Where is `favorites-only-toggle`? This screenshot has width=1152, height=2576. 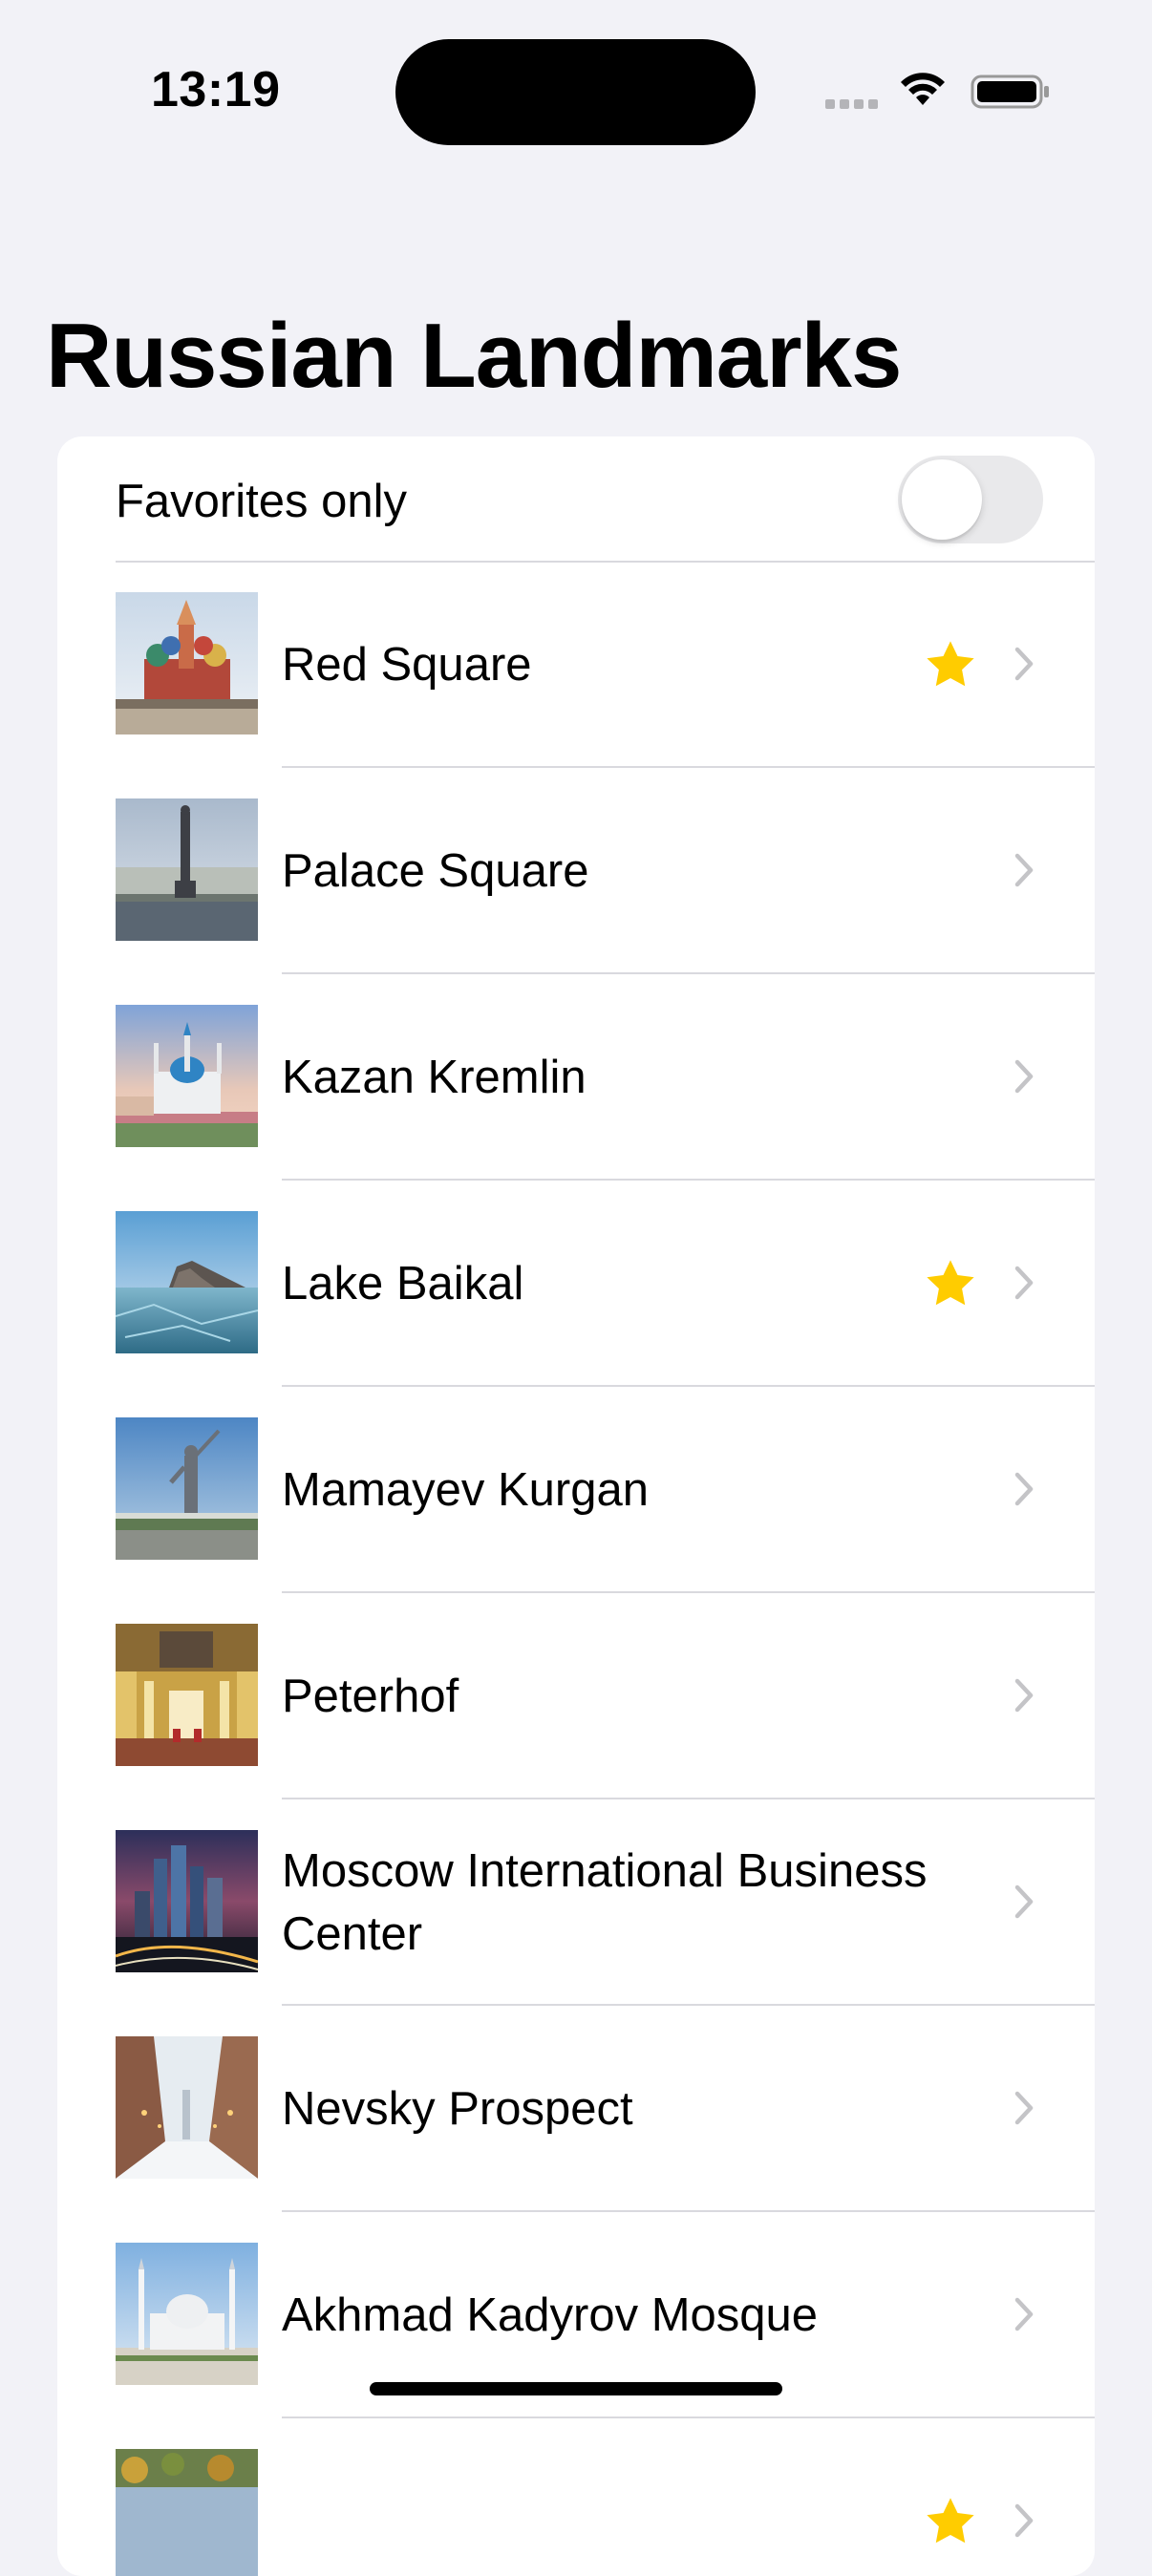 favorites-only-toggle is located at coordinates (970, 500).